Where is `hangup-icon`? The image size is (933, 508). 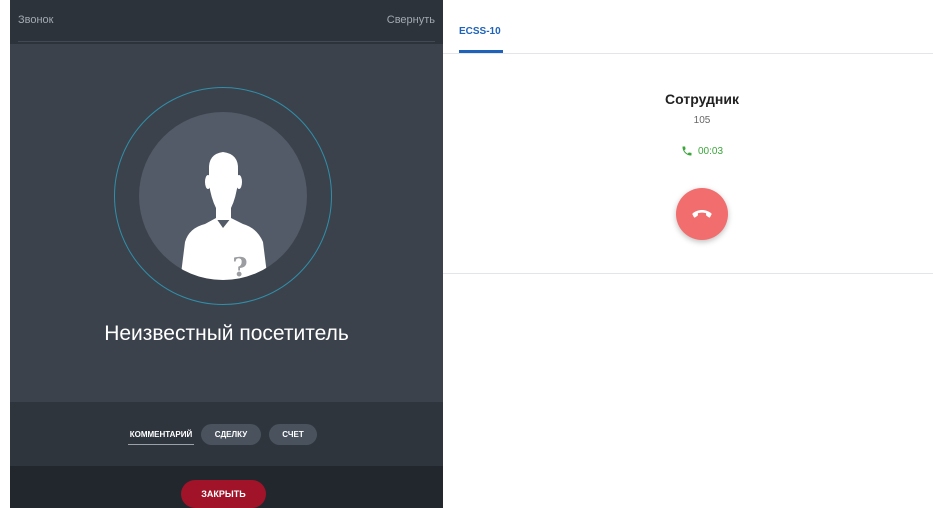 hangup-icon is located at coordinates (702, 214).